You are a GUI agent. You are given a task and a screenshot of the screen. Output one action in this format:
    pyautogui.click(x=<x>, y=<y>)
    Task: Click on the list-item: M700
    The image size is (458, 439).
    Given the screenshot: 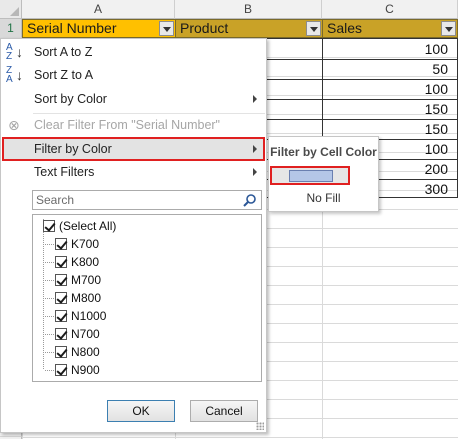 What is the action you would take?
    pyautogui.click(x=73, y=280)
    